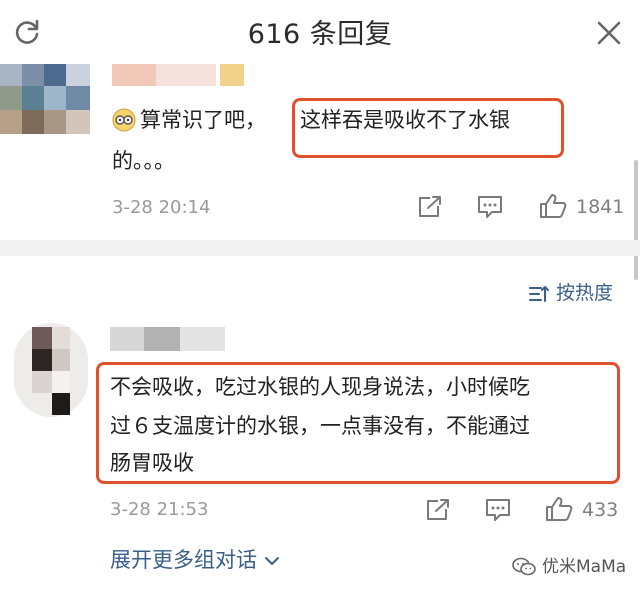 This screenshot has height=593, width=640. I want to click on comment-text-line3: 肠胃吸收, so click(152, 463).